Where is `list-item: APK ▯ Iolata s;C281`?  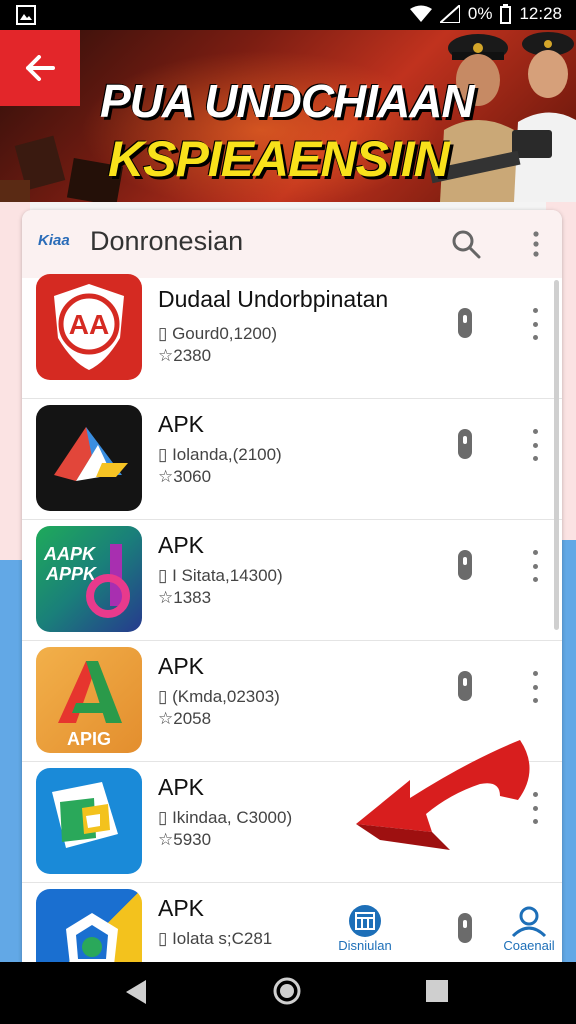 list-item: APK ▯ Iolata s;C281 is located at coordinates (292, 926).